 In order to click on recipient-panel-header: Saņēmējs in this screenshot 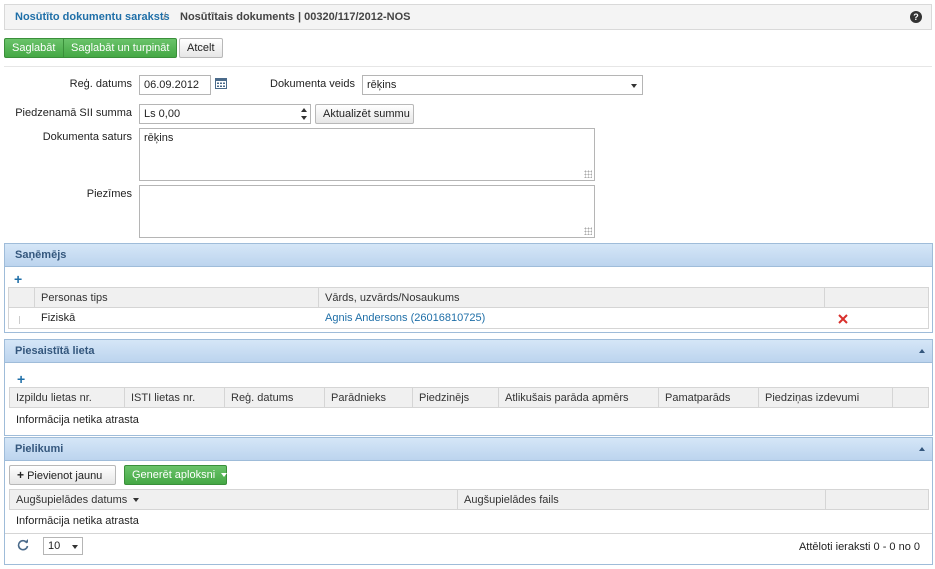, I will do `click(468, 255)`.